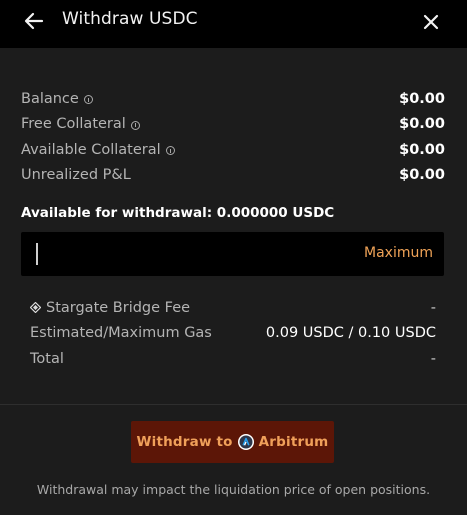 The height and width of the screenshot is (515, 467). I want to click on close-icon, so click(431, 22).